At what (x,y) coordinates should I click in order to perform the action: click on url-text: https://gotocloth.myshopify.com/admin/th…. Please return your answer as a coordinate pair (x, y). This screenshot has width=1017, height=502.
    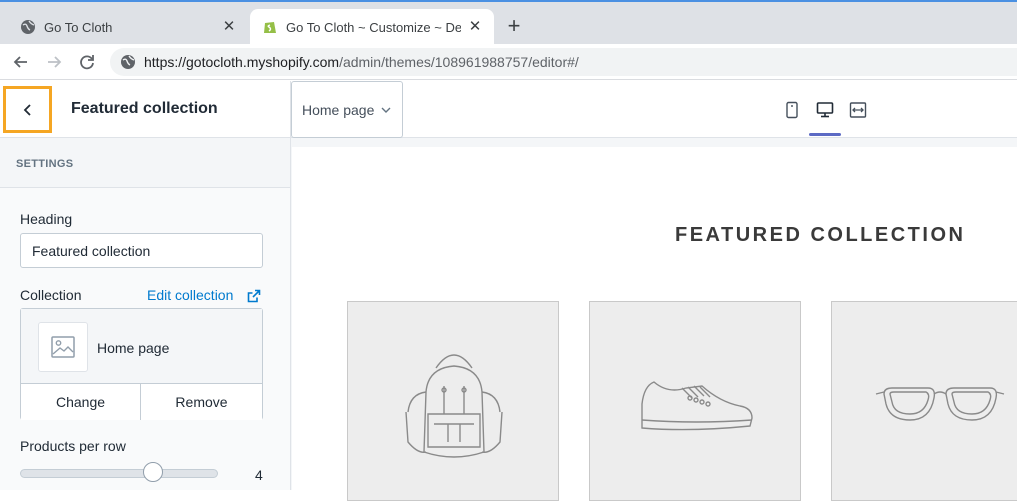
    Looking at the image, I should click on (361, 62).